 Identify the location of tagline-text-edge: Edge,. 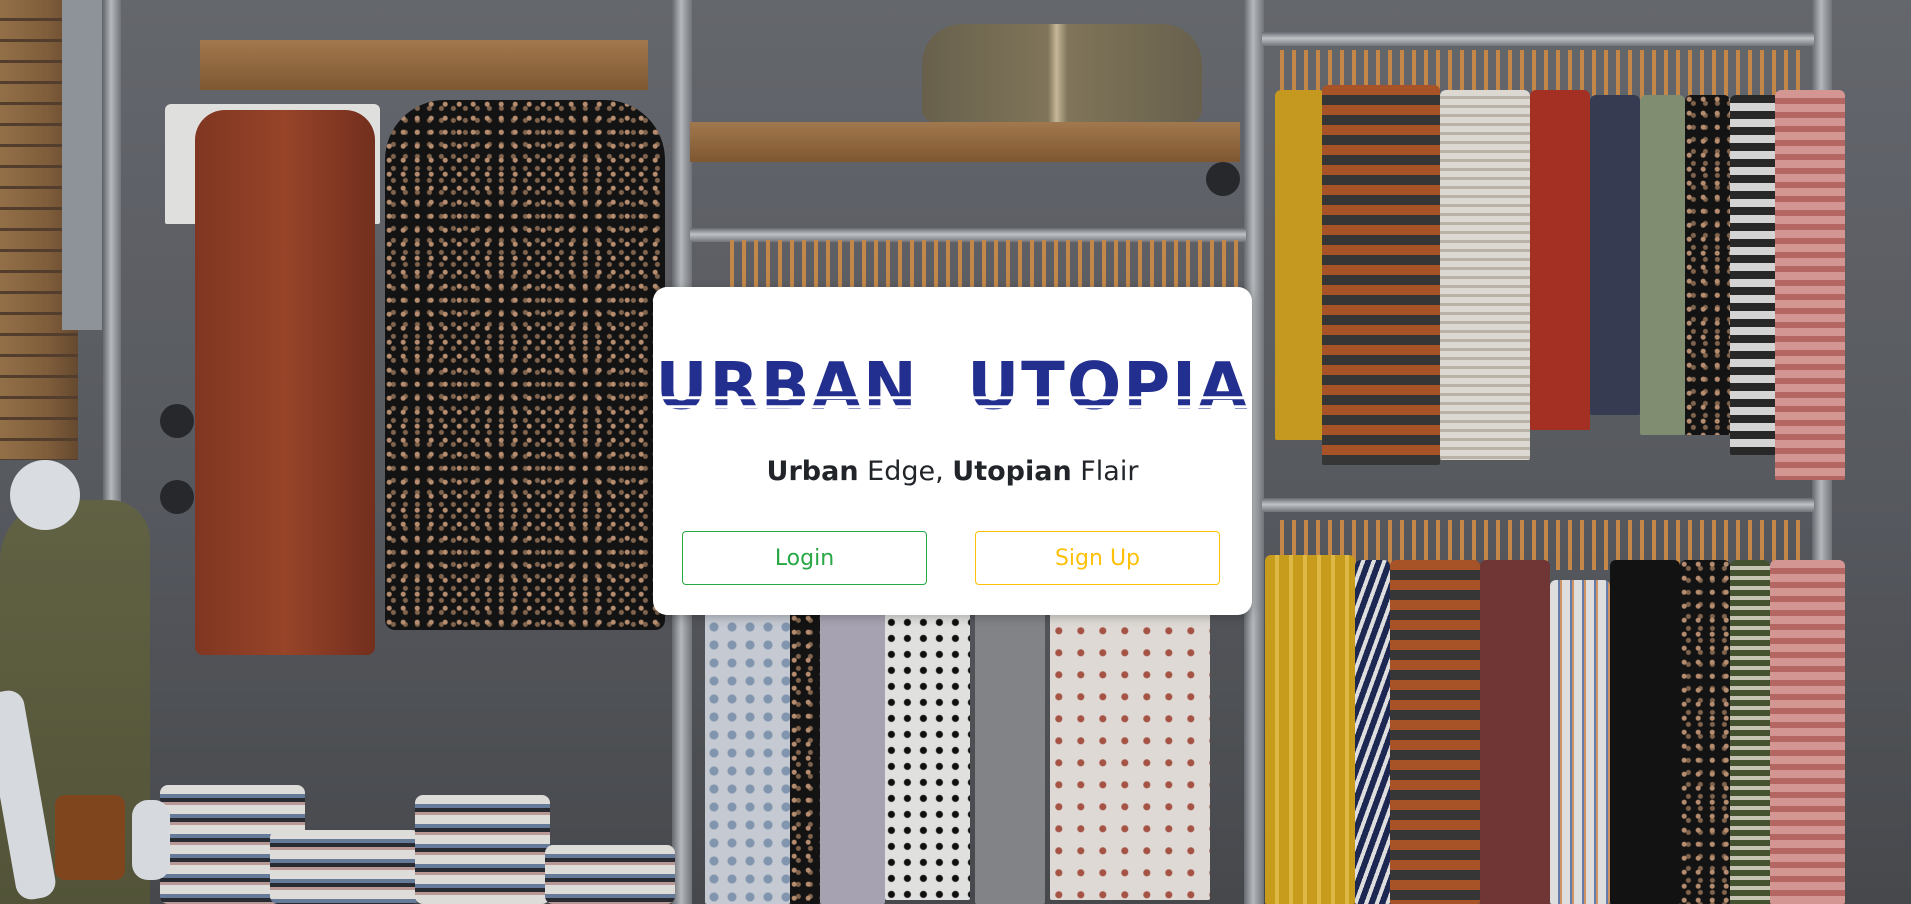
(905, 471).